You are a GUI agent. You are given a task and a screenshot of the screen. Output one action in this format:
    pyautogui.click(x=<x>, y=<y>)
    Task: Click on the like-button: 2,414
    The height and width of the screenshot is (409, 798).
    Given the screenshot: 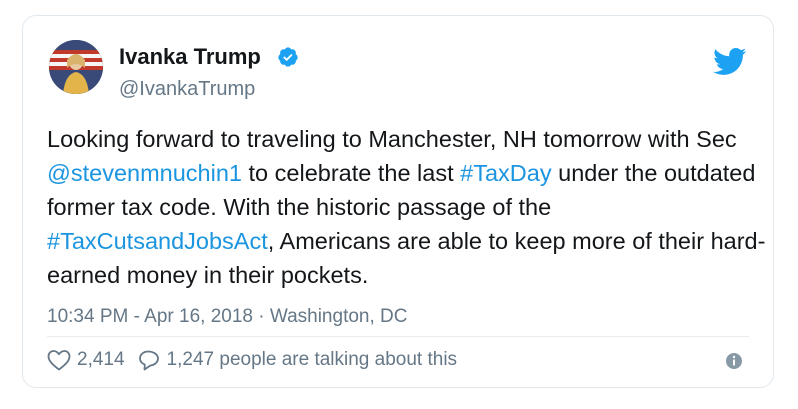 What is the action you would take?
    pyautogui.click(x=86, y=360)
    